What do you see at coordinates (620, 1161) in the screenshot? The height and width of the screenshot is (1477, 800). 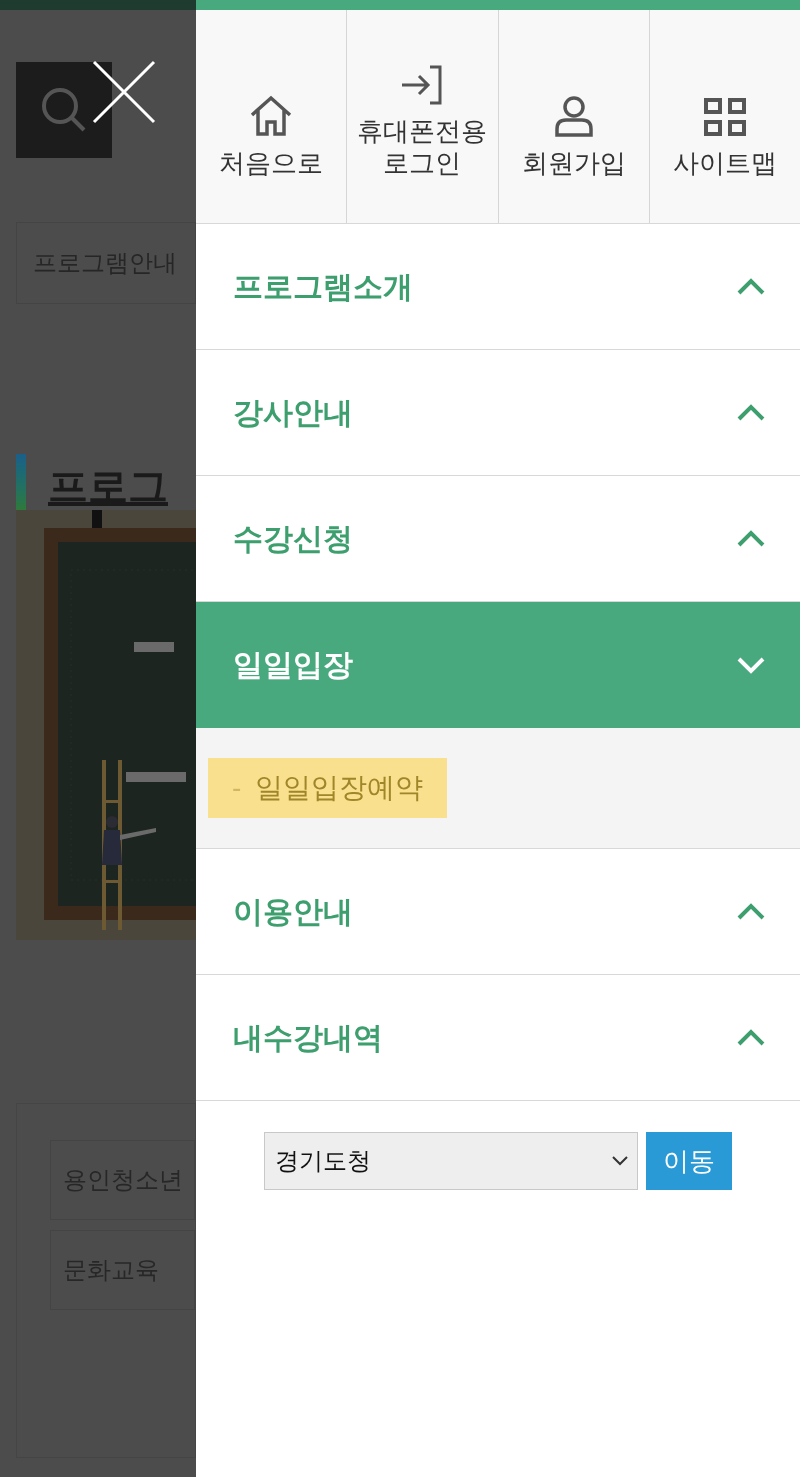 I see `caret-icon` at bounding box center [620, 1161].